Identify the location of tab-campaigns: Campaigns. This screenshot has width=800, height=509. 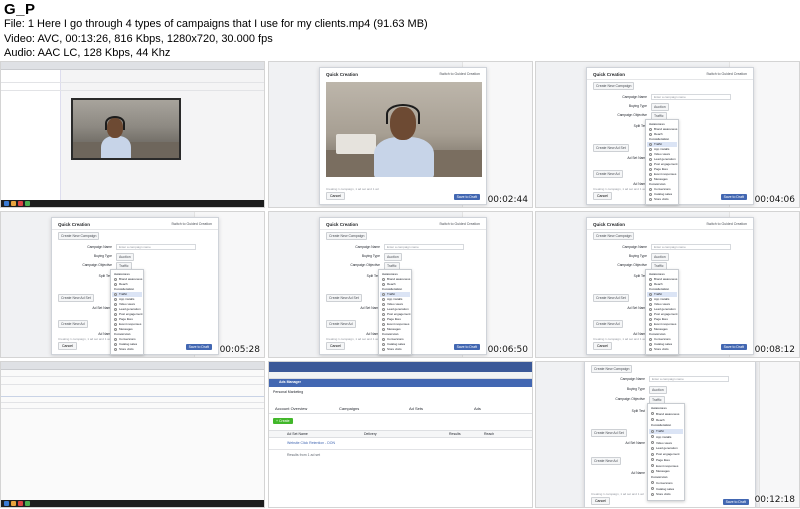
(349, 408).